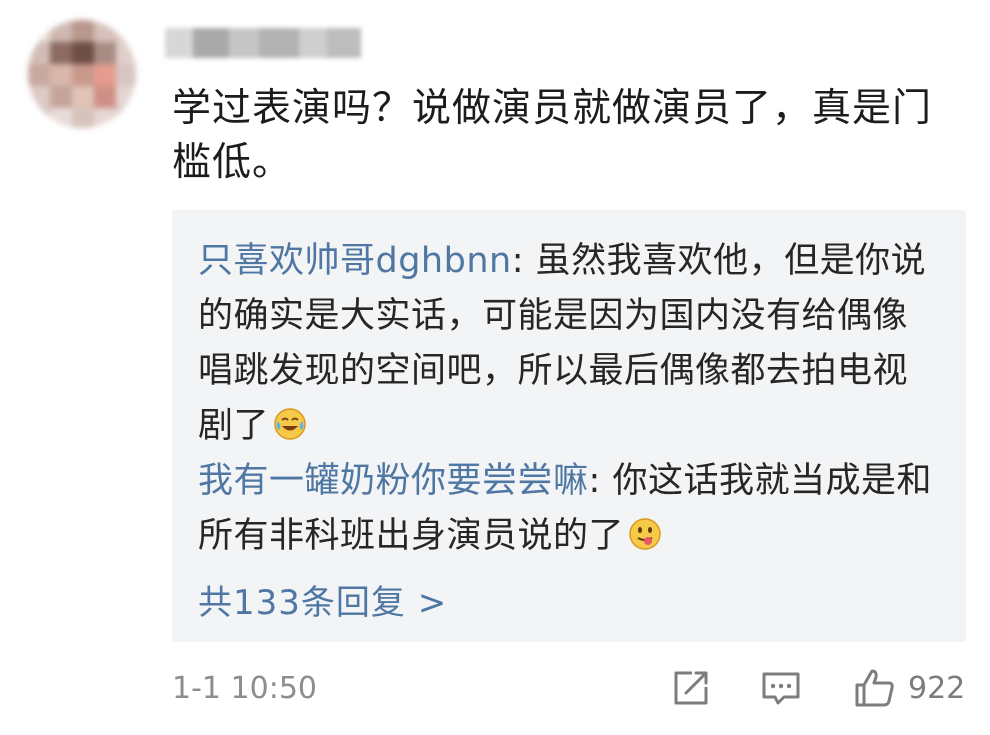  What do you see at coordinates (322, 603) in the screenshot?
I see `view-all-replies-link: 共133条回复 >` at bounding box center [322, 603].